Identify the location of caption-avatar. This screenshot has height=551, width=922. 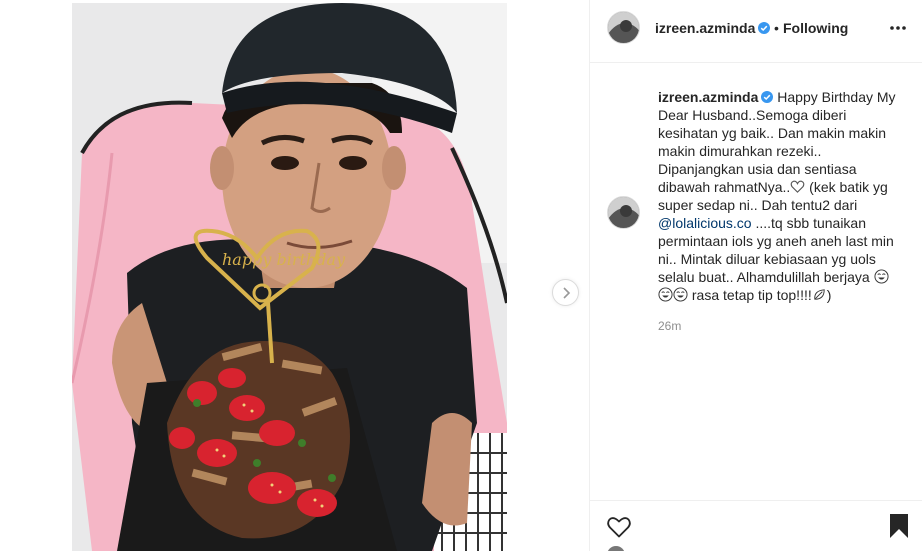
(623, 212).